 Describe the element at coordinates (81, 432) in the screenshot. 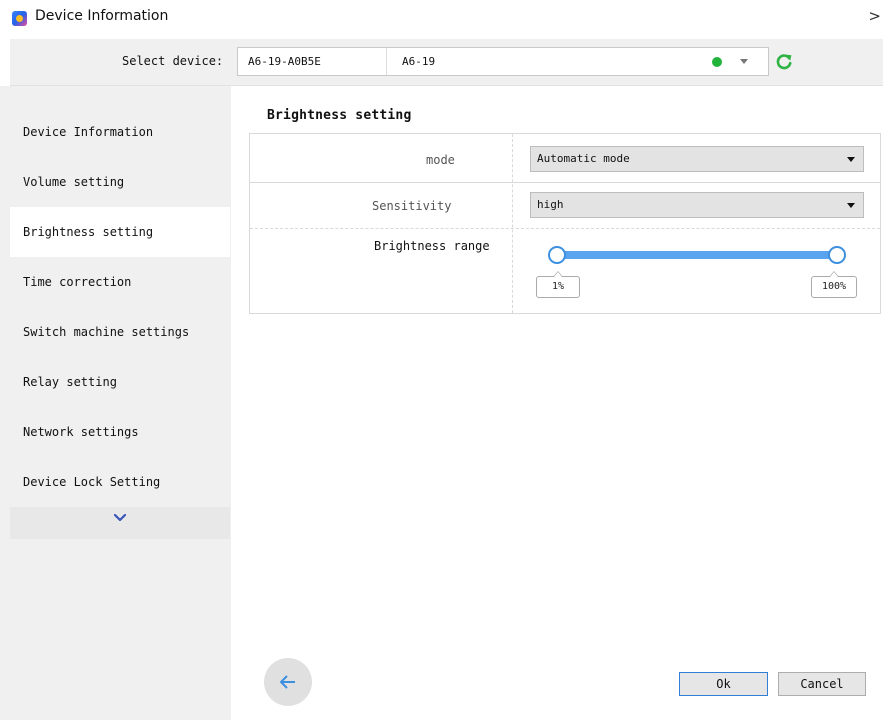

I see `sidebar-item-label: Network settings` at that location.